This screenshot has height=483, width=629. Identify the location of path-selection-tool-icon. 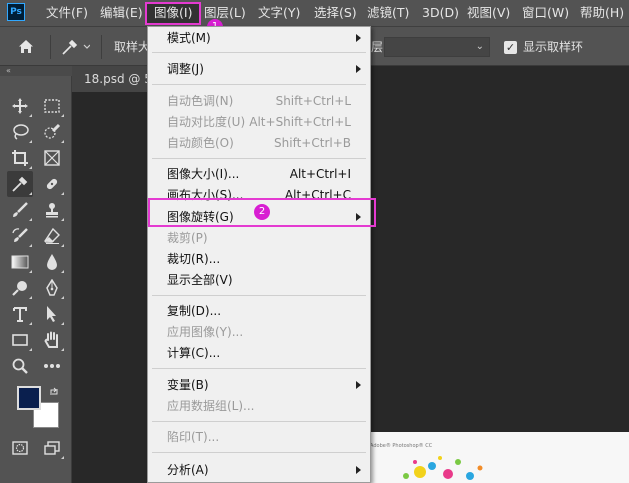
(52, 314).